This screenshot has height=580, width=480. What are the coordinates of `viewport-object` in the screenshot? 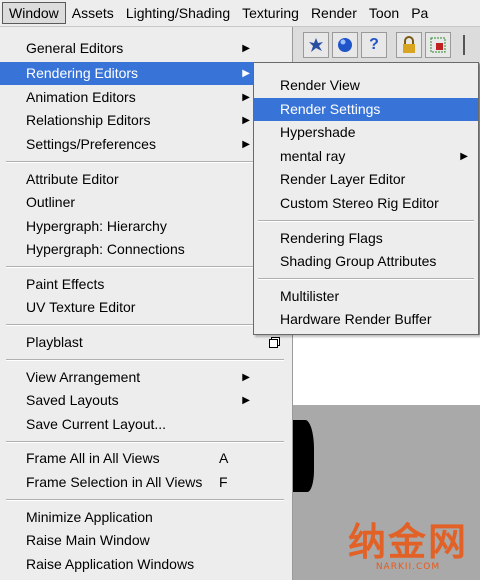 It's located at (303, 456).